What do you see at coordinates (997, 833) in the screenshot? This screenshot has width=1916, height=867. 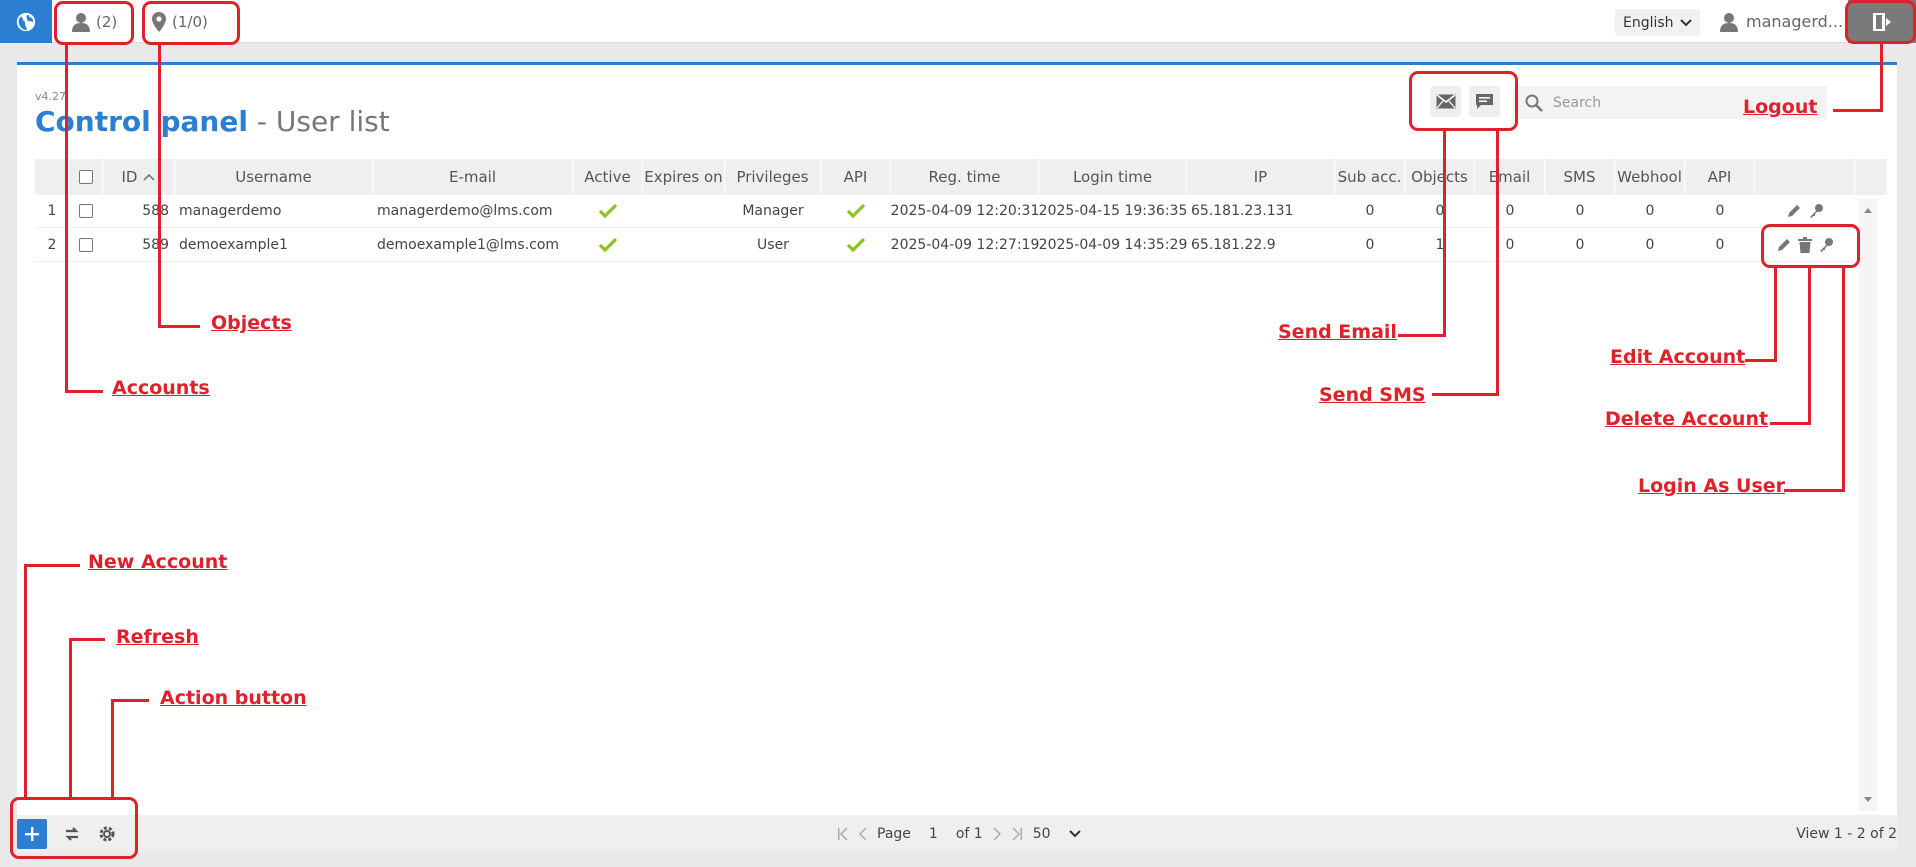 I see `next-page-icon` at bounding box center [997, 833].